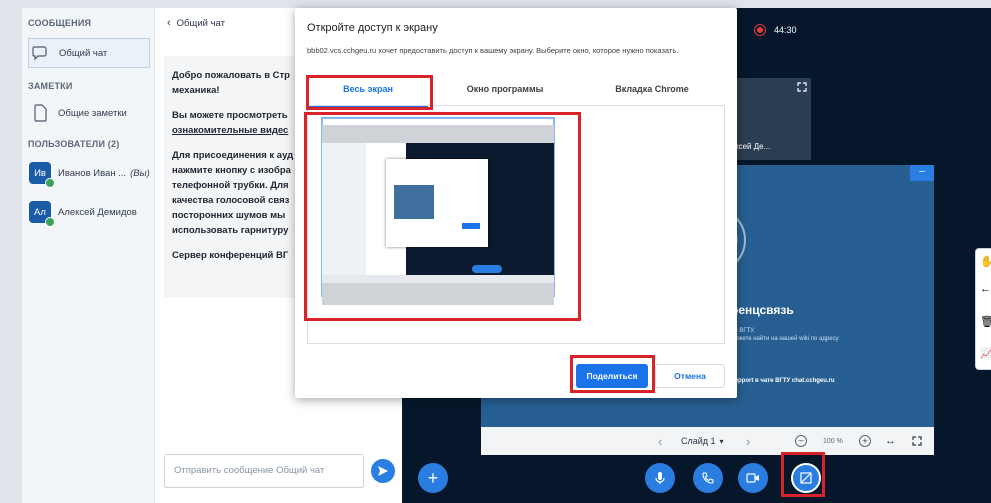 The width and height of the screenshot is (991, 503). Describe the element at coordinates (50, 86) in the screenshot. I see `notes-header: ЗАМЕТКИ` at that location.